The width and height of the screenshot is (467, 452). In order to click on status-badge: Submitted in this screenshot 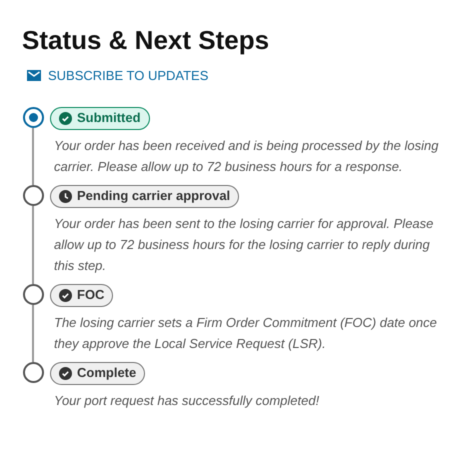, I will do `click(100, 118)`.